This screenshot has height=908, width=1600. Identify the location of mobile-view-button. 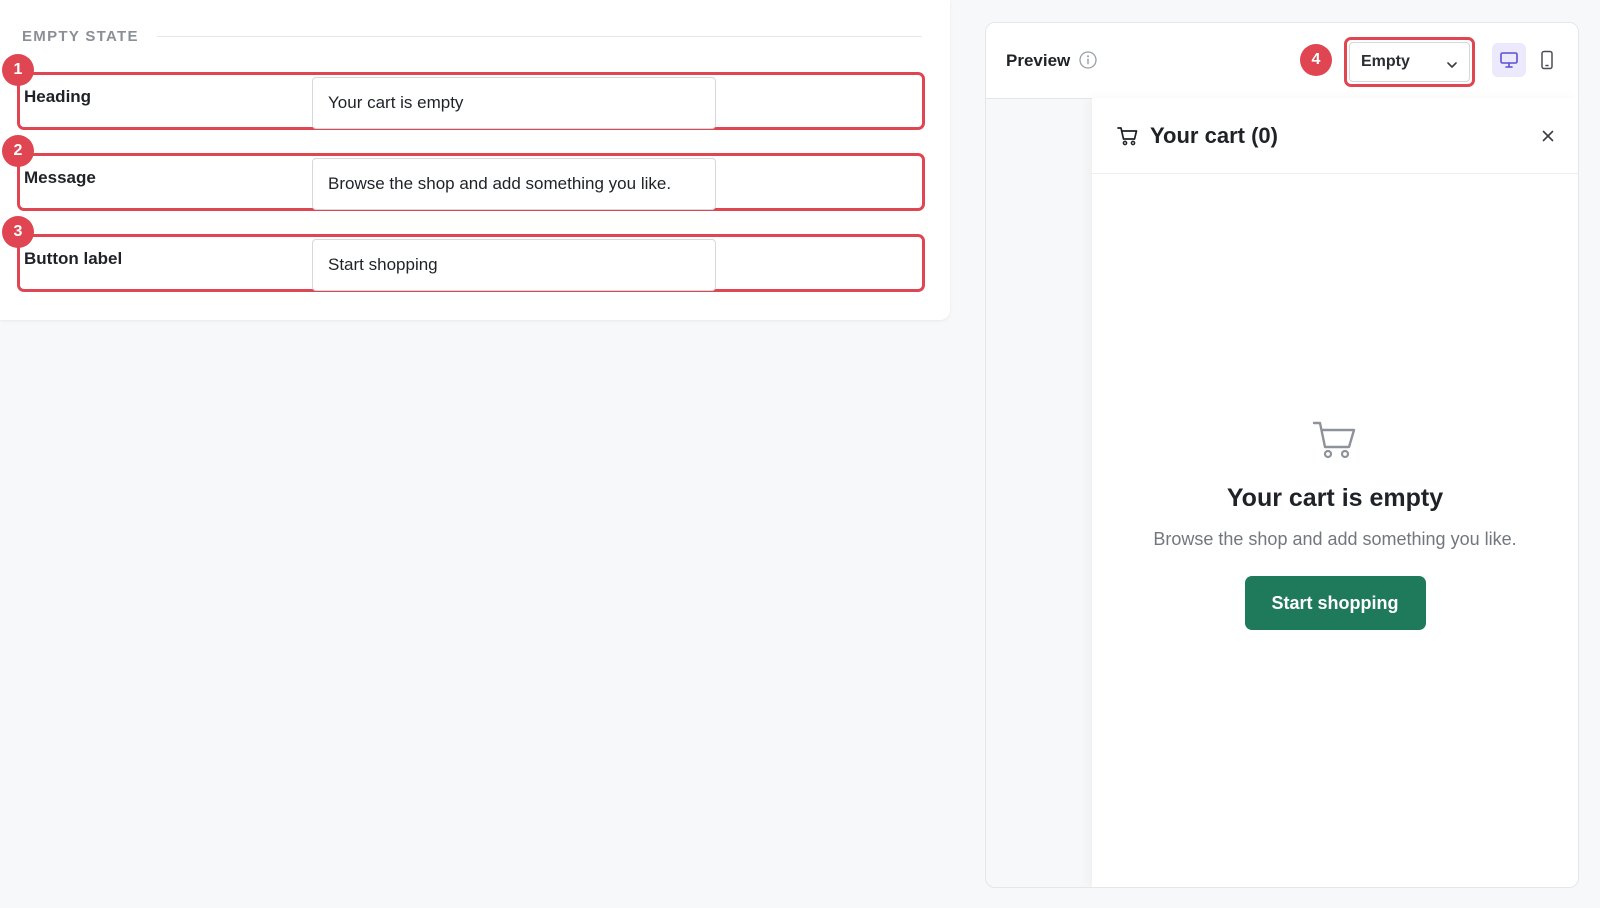
(1547, 60).